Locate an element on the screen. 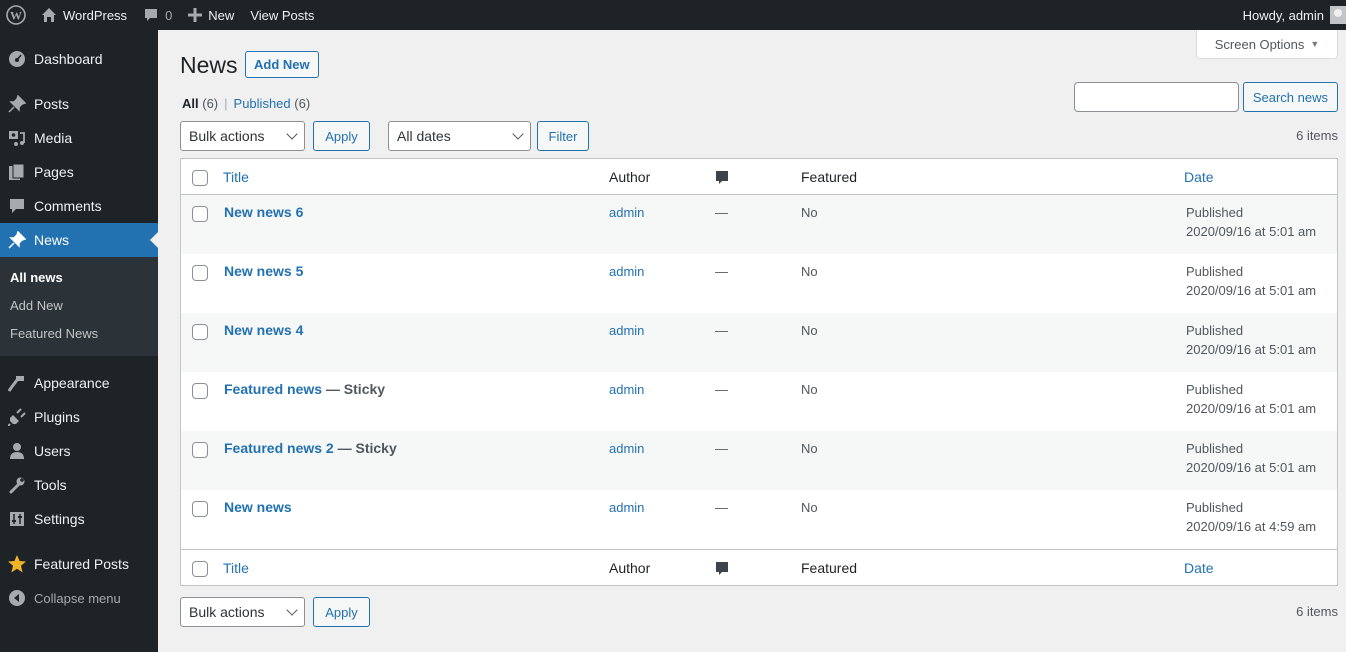 The image size is (1346, 652). sidebar-item-news: News is located at coordinates (79, 240).